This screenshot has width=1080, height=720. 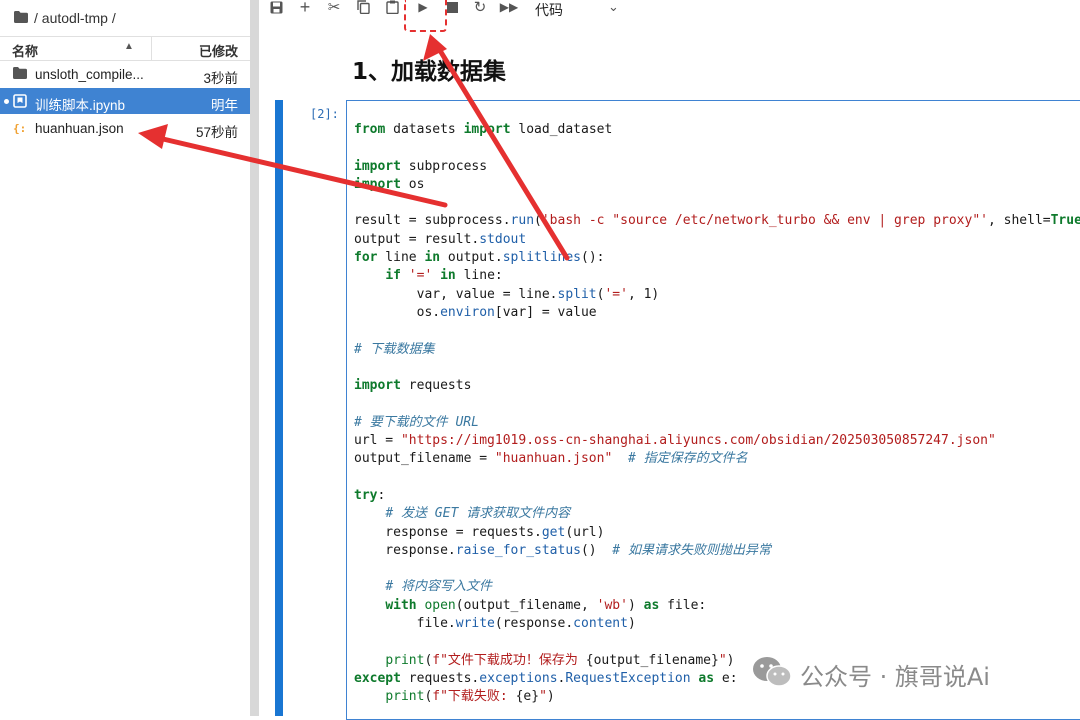 I want to click on breadcrumb-path: / autodl-tmp /, so click(x=75, y=18).